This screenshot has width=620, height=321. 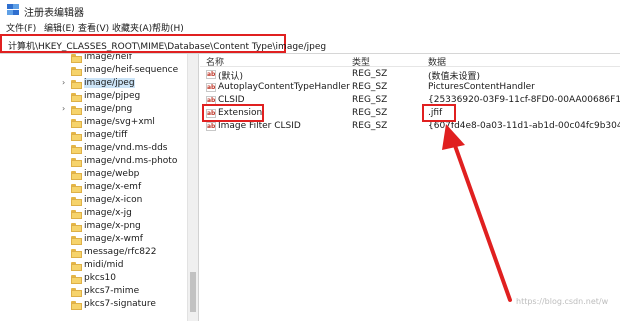 I want to click on annotation-arrow-line, so click(x=481, y=220).